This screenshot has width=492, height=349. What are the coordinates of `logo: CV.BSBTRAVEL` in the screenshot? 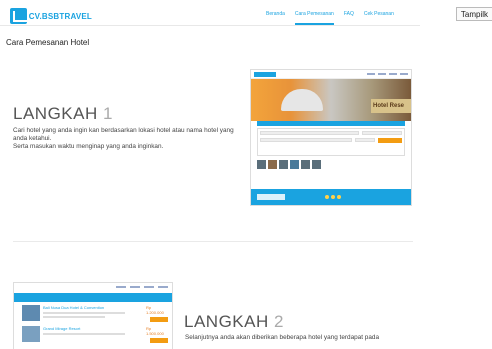 It's located at (51, 16).